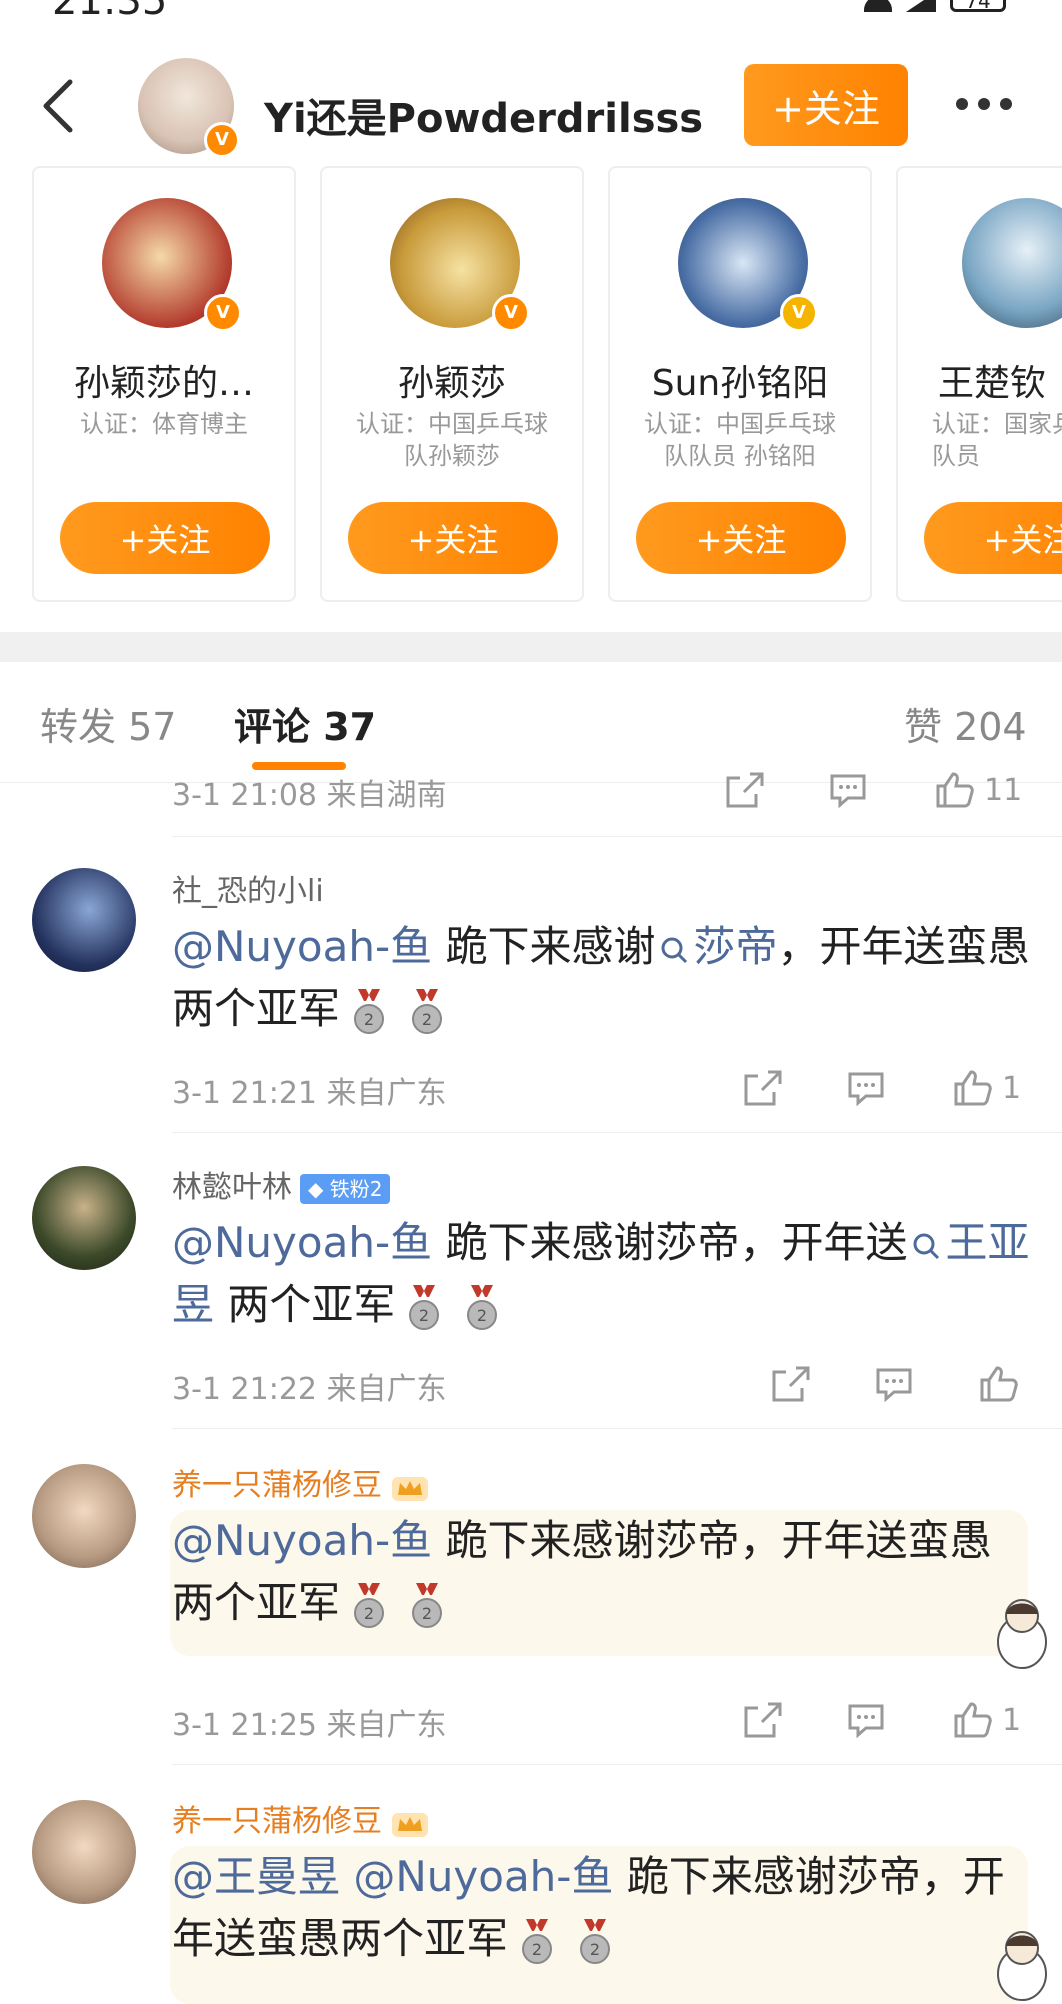 This screenshot has height=2004, width=1062. Describe the element at coordinates (617, 791) in the screenshot. I see `comment-meta: 3-1 21:08 来自湖南 11` at that location.